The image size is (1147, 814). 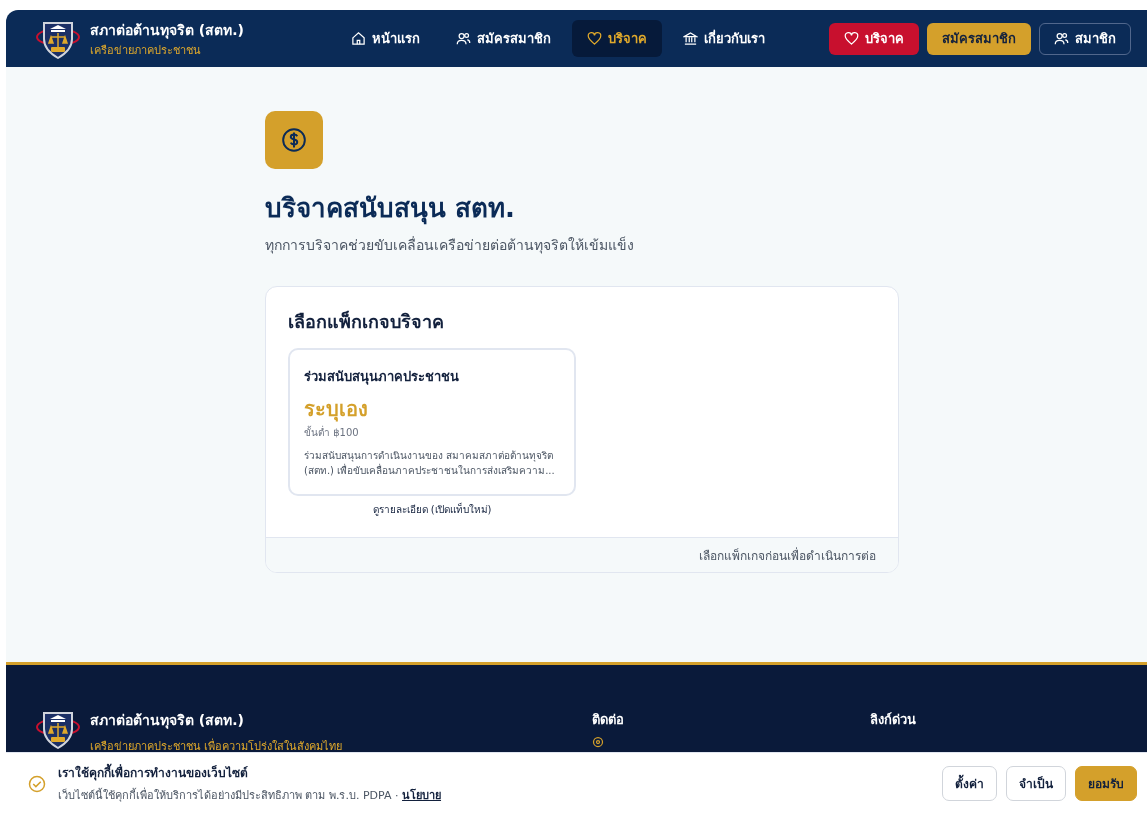 I want to click on cookie-text: เว็บไซต์นี้ใช้คุกกี้เพื่อให้บริการได้อย่างมีประสิทธิภาพ ตาม พ.ร.บ. PDPA · นโยบาย, so click(x=250, y=795).